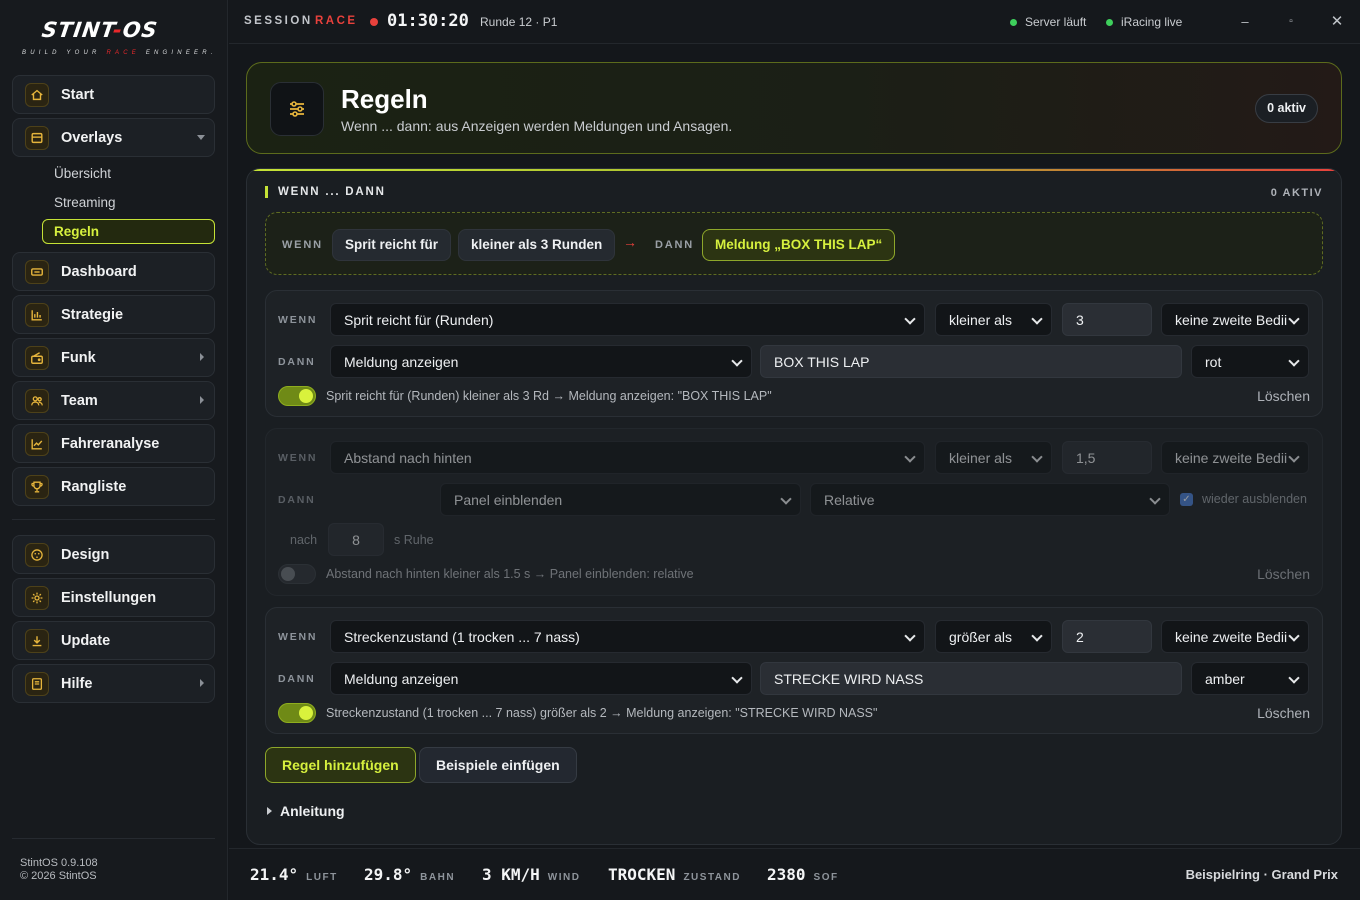 This screenshot has height=900, width=1360. Describe the element at coordinates (94, 486) in the screenshot. I see `sidebar-item-label: Rangliste` at that location.